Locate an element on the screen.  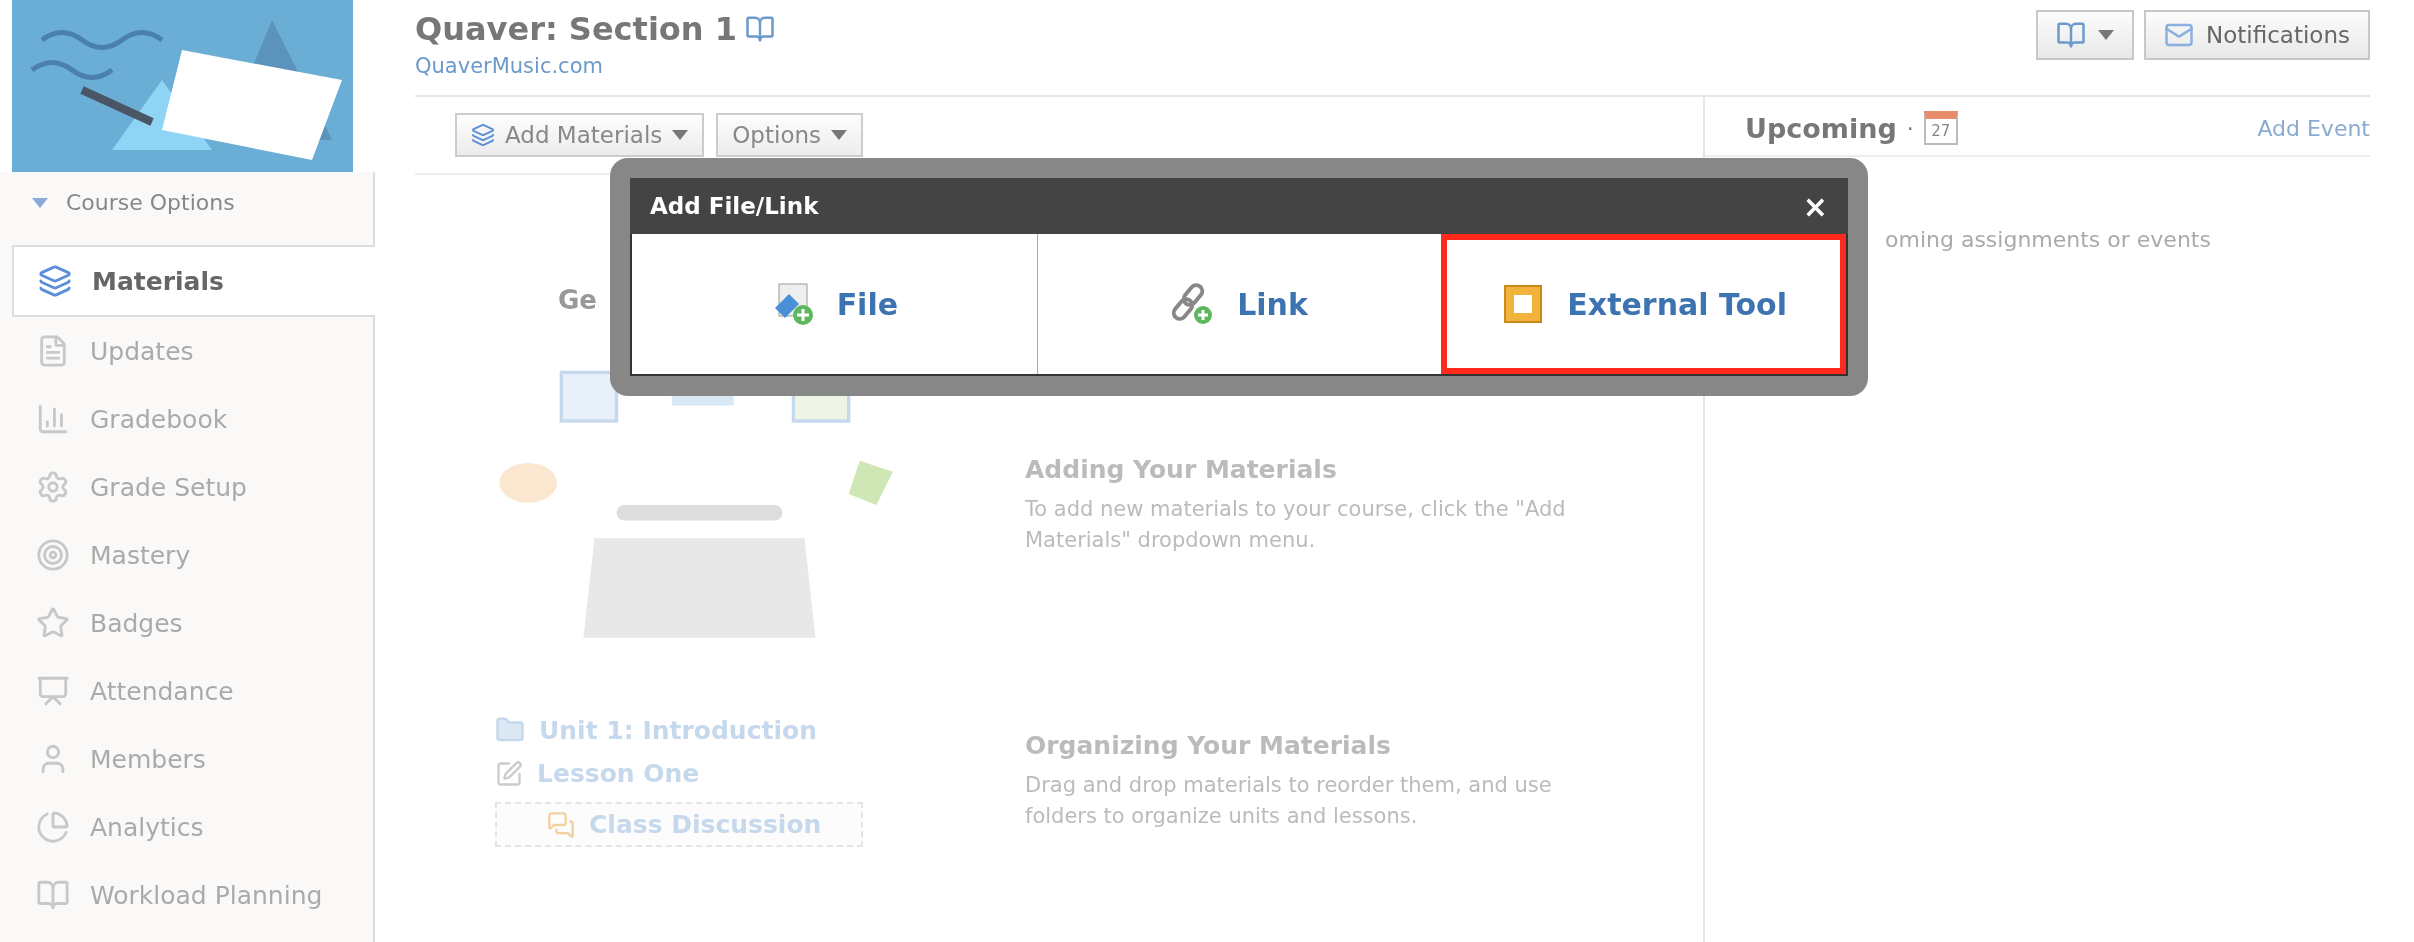
empty-message: oming assignments or events is located at coordinates (2048, 239).